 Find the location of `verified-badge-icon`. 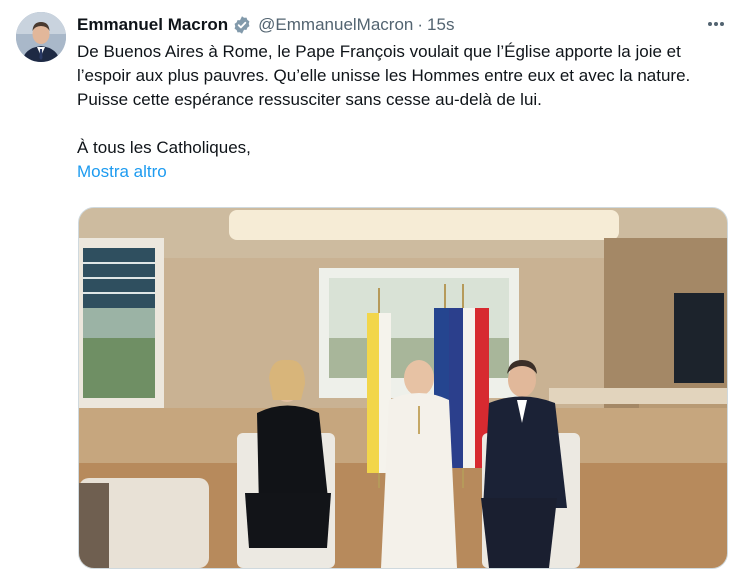

verified-badge-icon is located at coordinates (242, 25).